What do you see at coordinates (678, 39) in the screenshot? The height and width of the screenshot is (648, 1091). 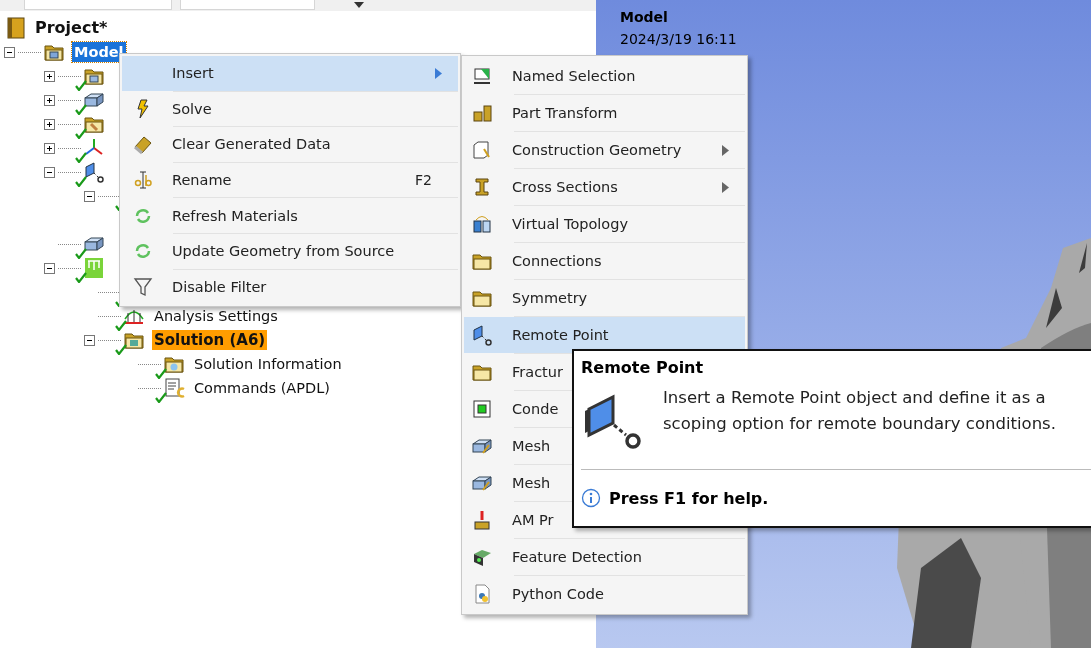 I see `timestamp: 2024/3/19 16:11` at bounding box center [678, 39].